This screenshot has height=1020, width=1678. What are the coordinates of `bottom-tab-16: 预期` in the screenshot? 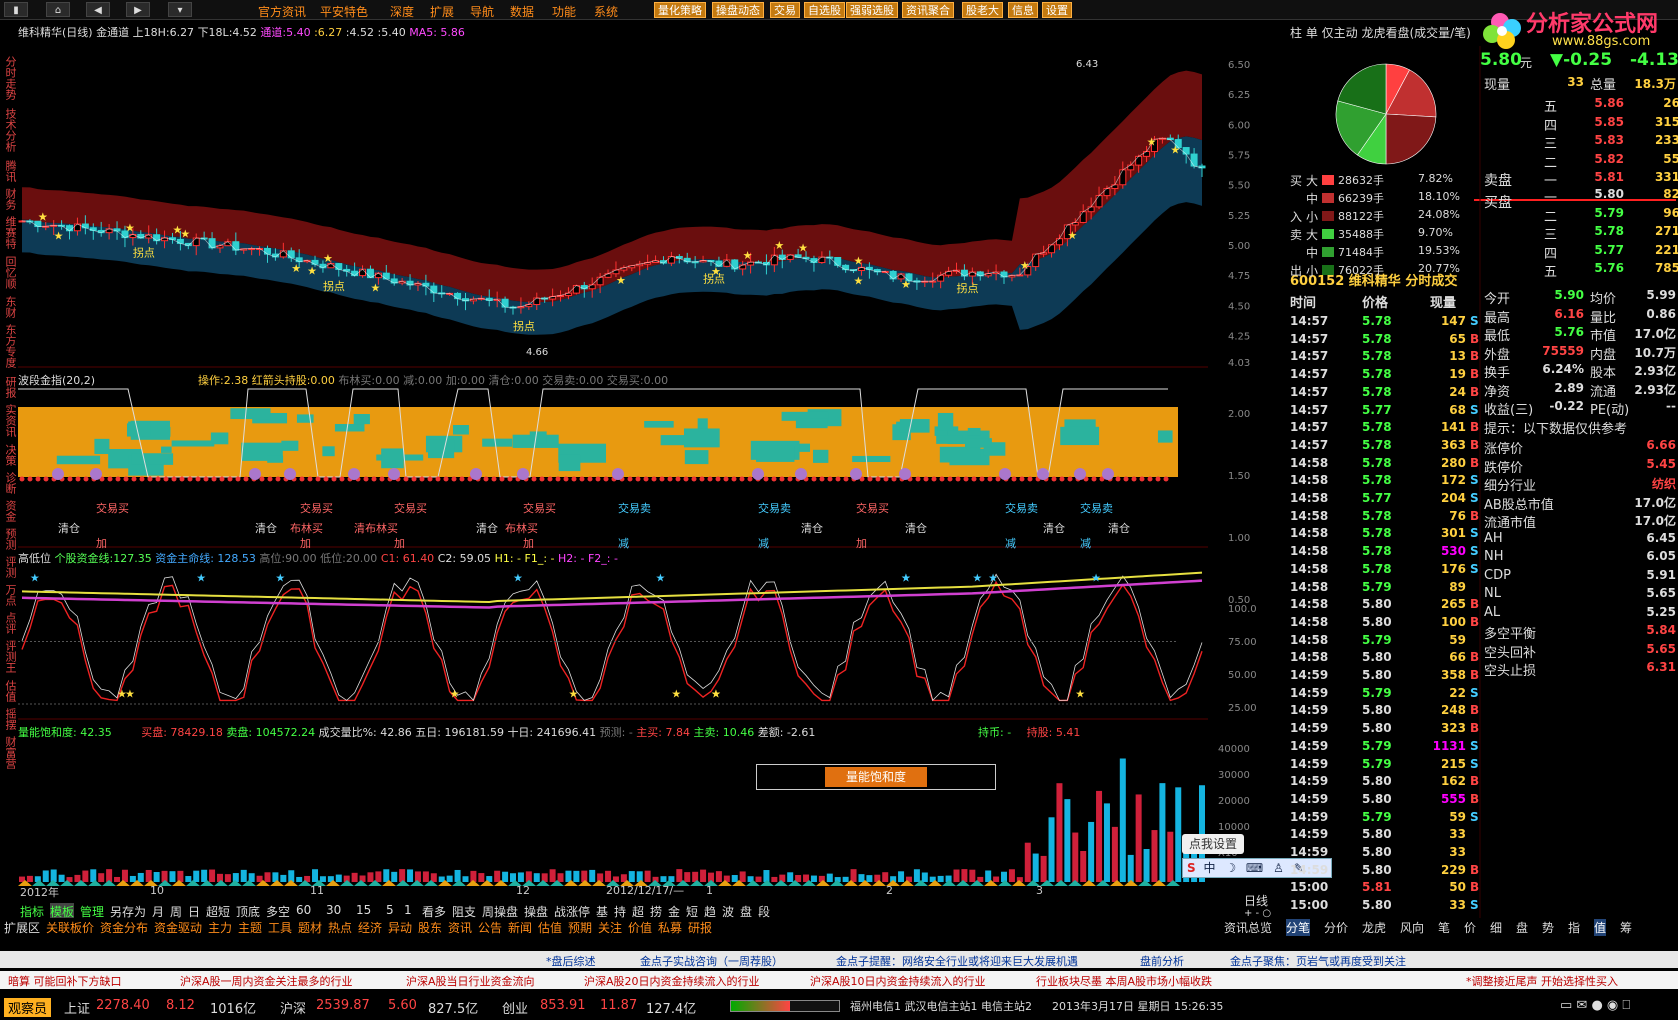 It's located at (580, 927).